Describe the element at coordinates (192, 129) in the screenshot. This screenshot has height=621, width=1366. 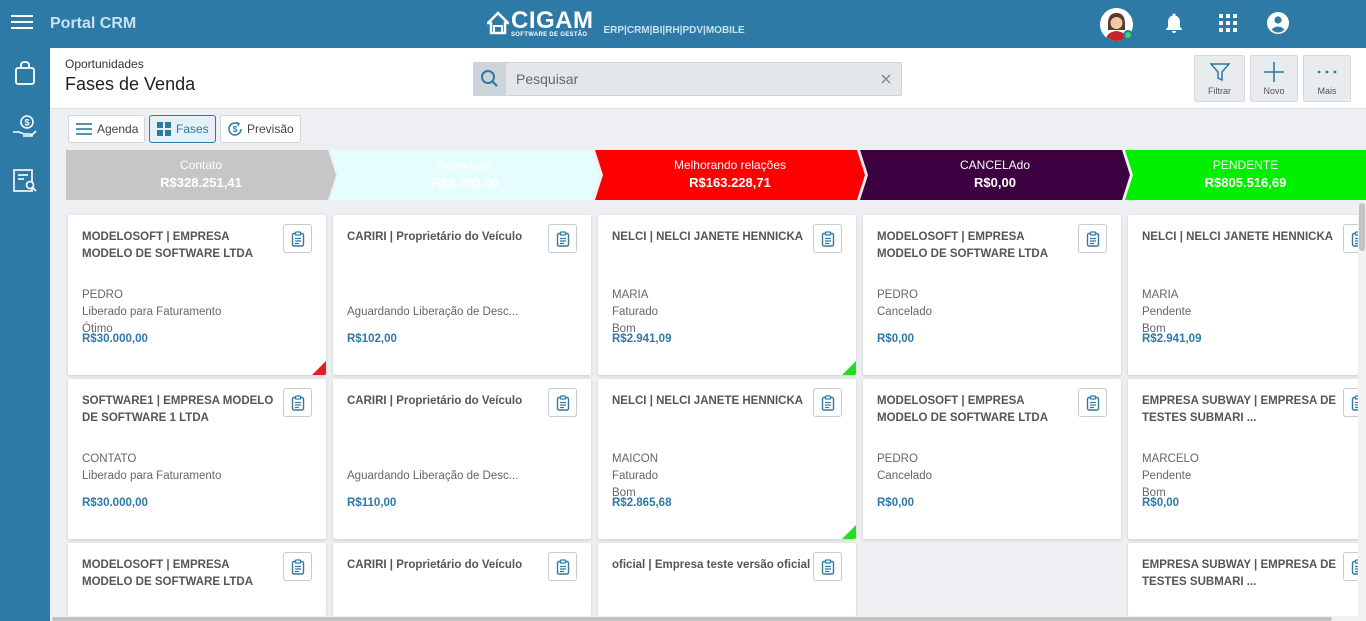
I see `view-fases-label: Fases` at that location.